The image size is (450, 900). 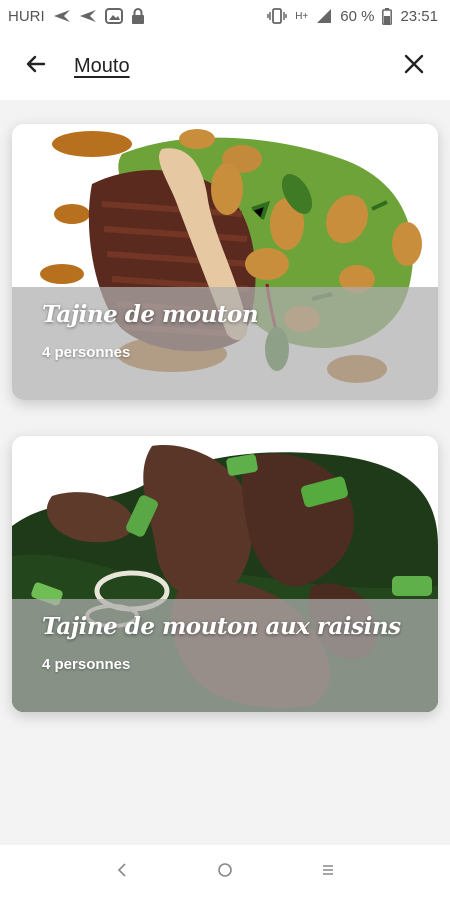 What do you see at coordinates (26, 16) in the screenshot?
I see `carrier-label: HURI` at bounding box center [26, 16].